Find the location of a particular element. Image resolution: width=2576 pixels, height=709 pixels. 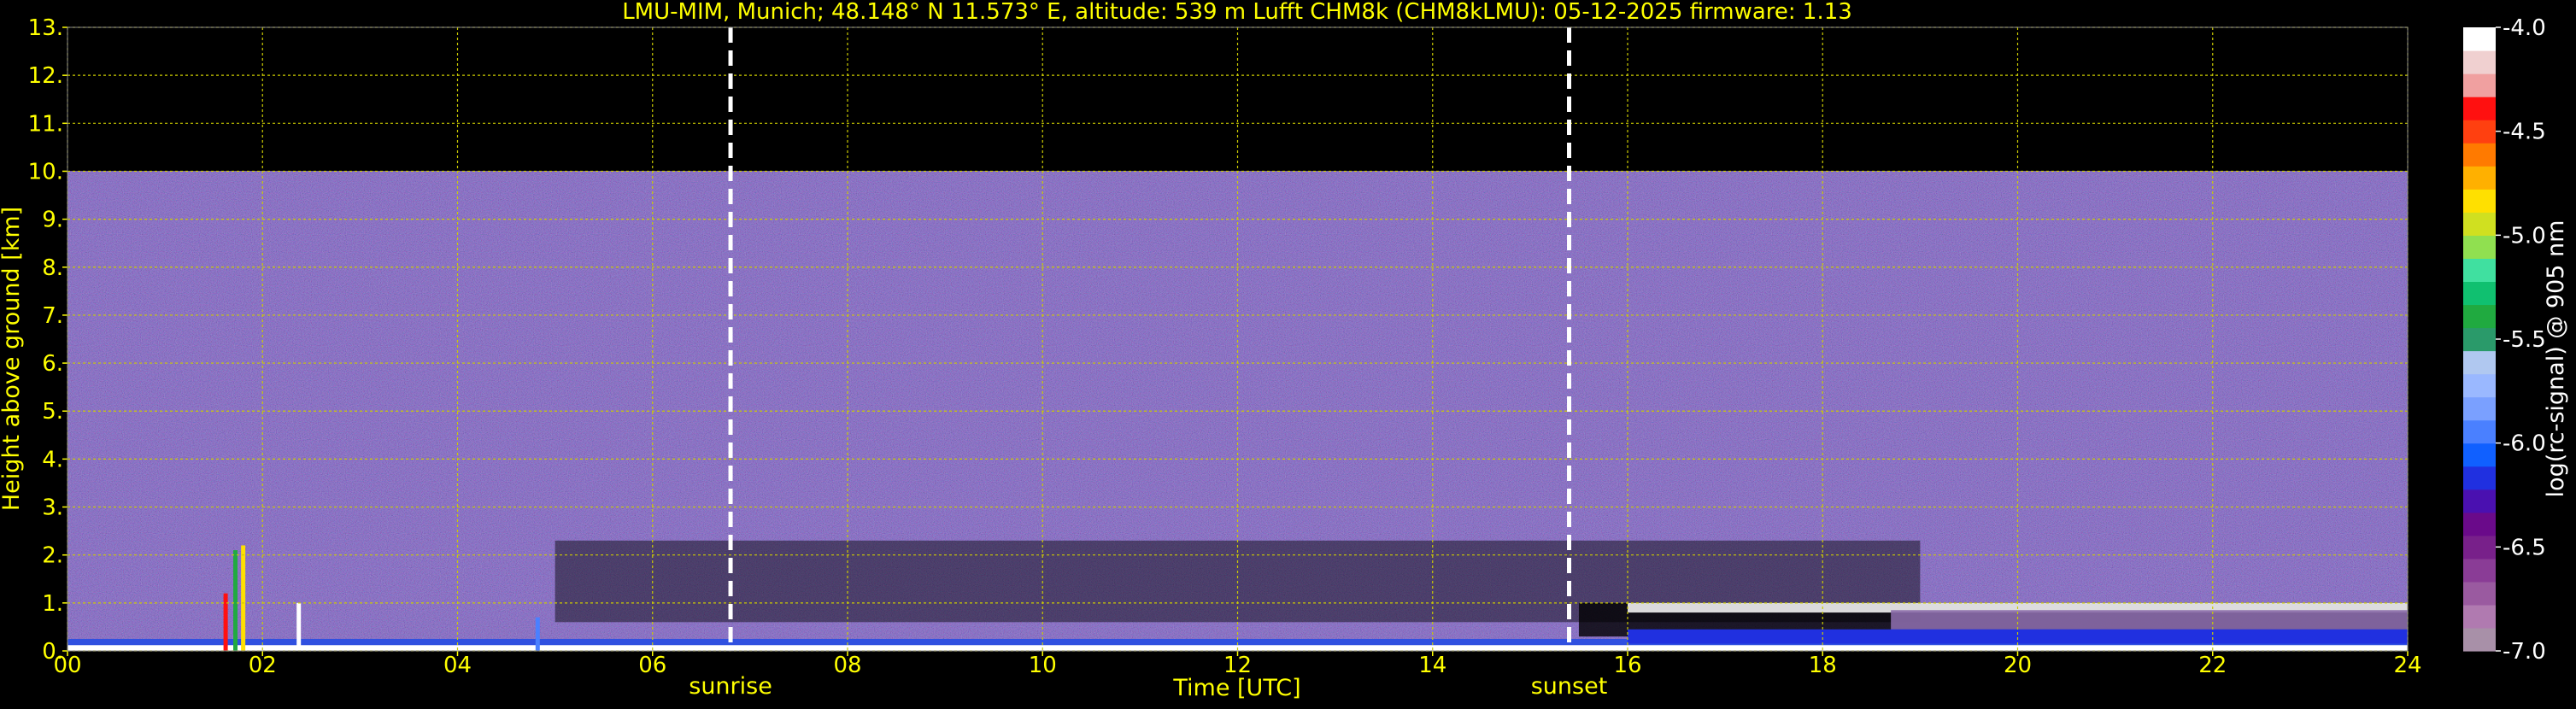

y-tick-label: 3. is located at coordinates (52, 508).